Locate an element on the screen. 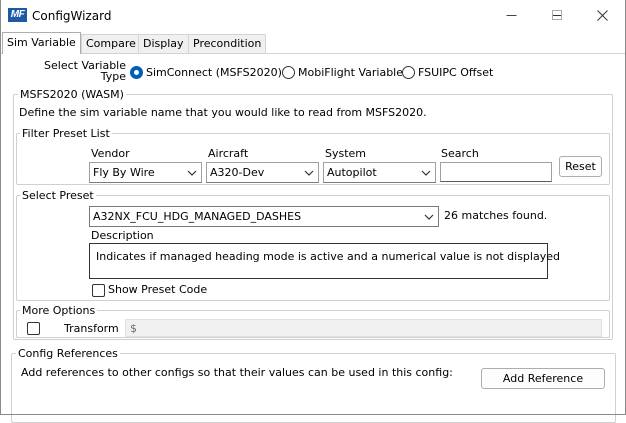 The width and height of the screenshot is (626, 423). preset-group-title: Select Preset is located at coordinates (58, 195).